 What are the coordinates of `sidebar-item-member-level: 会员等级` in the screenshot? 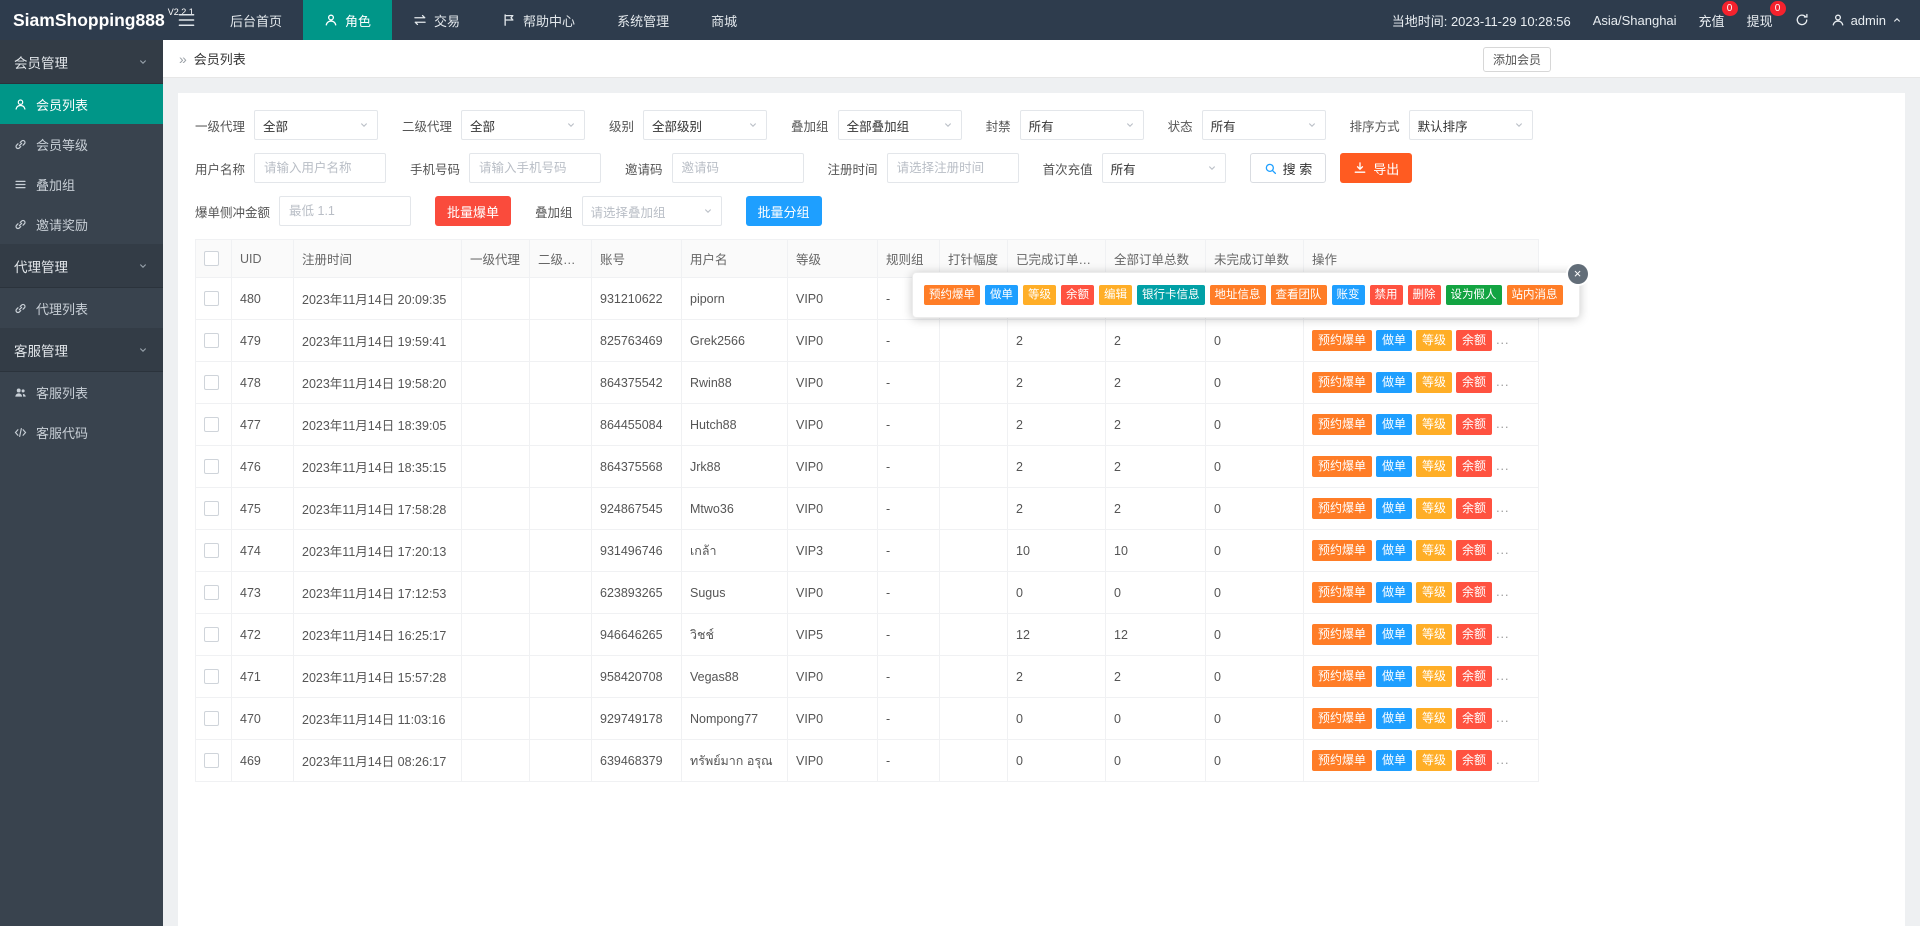 It's located at (81, 144).